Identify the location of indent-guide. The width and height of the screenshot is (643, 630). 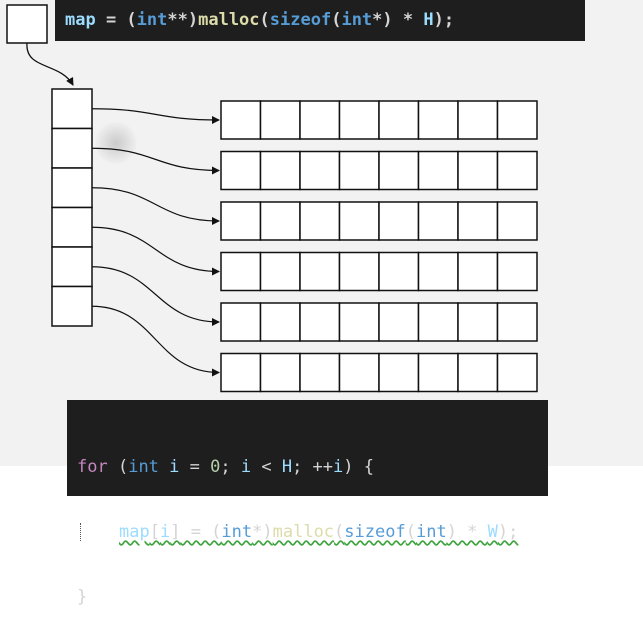
(99, 532).